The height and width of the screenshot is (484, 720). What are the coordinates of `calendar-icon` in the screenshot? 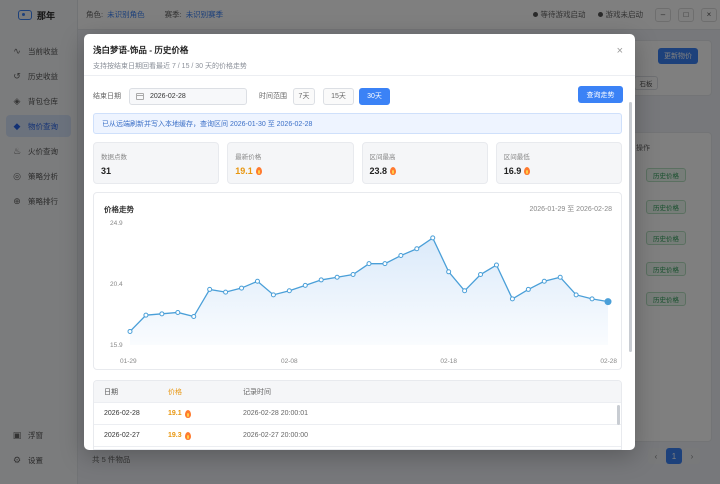 It's located at (140, 96).